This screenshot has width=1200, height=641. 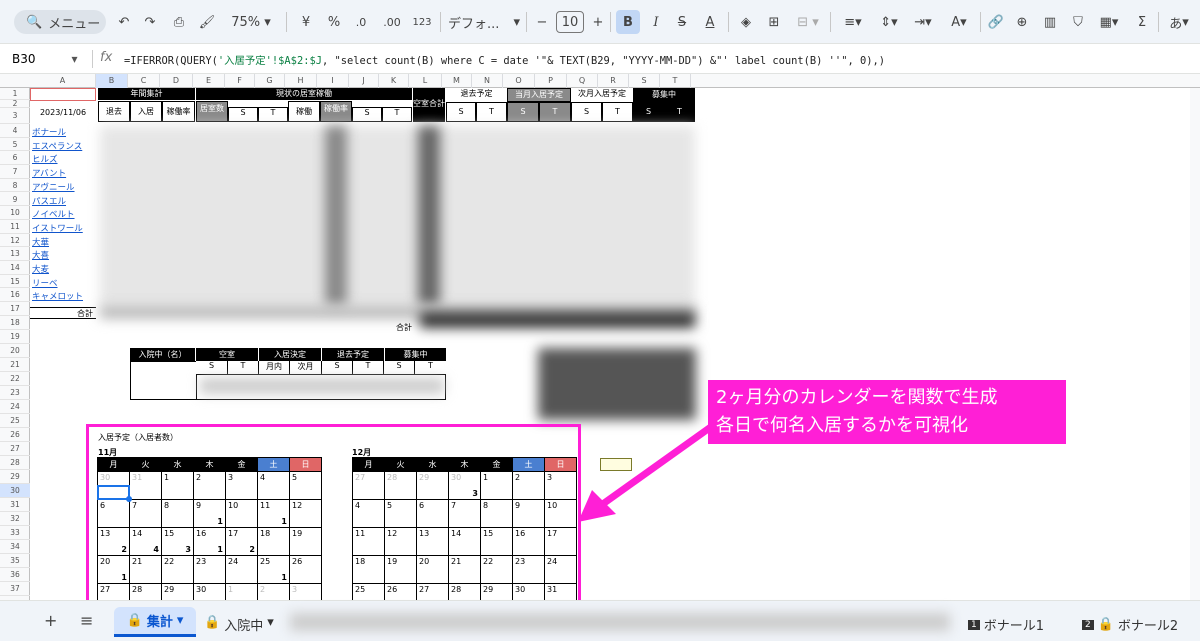 What do you see at coordinates (240, 81) in the screenshot?
I see `col-header-F: F` at bounding box center [240, 81].